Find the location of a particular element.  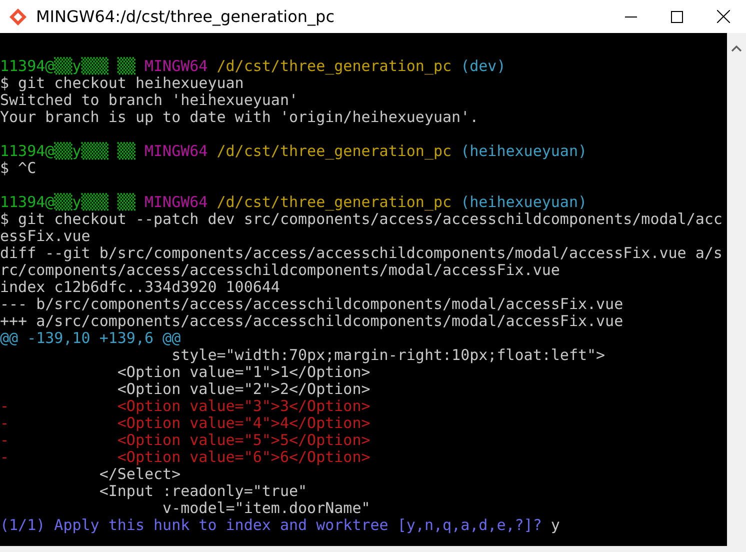

terminal-text: essFix.vue is located at coordinates (45, 236).